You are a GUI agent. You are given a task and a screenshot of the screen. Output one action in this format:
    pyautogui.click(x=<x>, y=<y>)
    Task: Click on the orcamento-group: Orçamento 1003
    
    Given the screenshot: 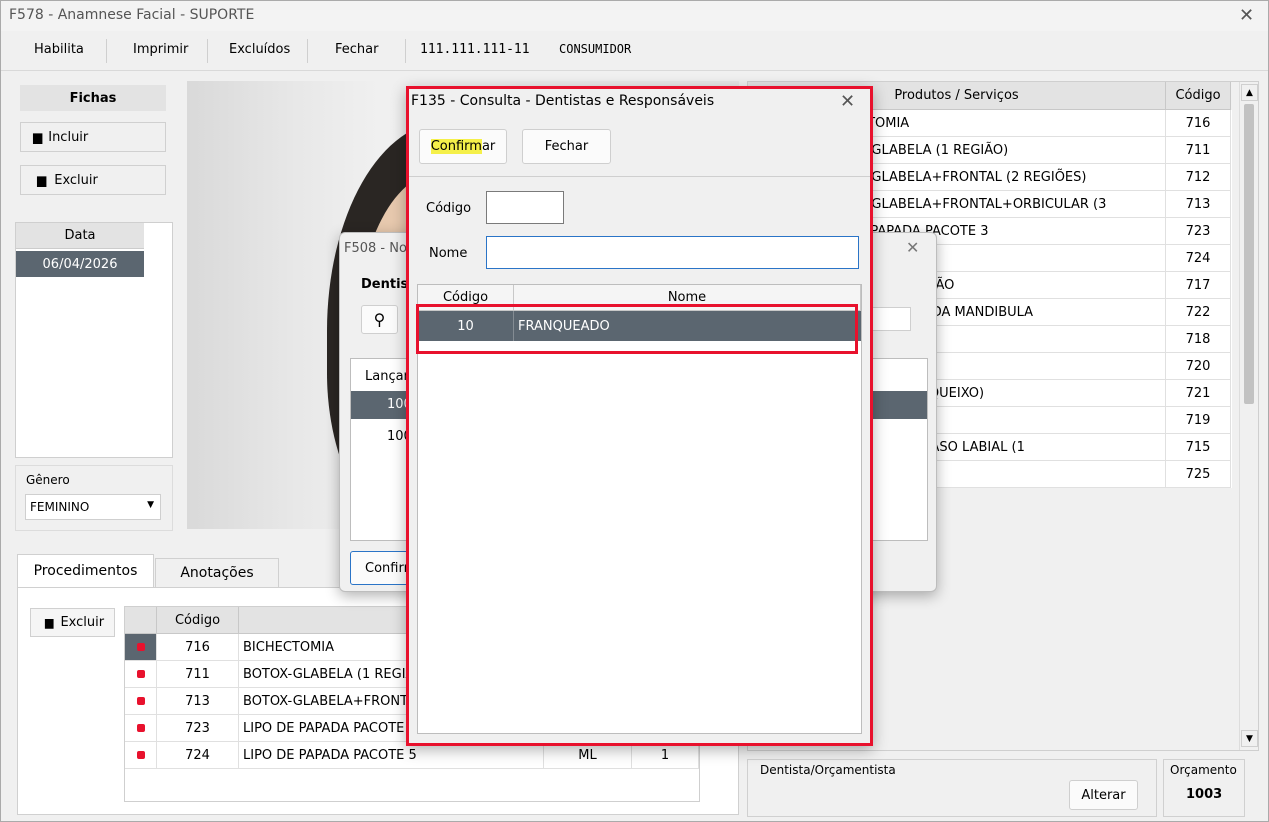 What is the action you would take?
    pyautogui.click(x=1204, y=788)
    